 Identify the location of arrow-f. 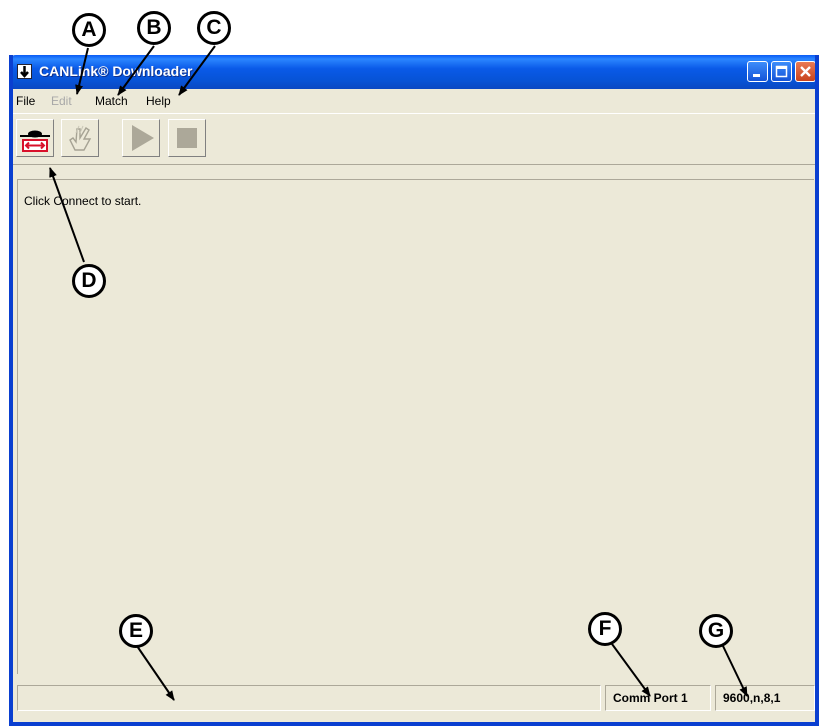
(631, 670).